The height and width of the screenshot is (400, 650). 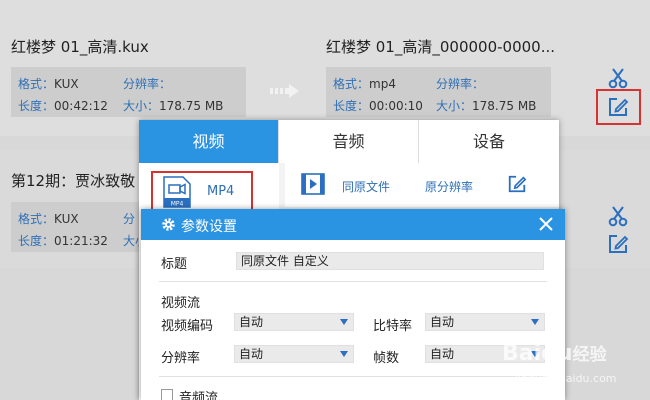 What do you see at coordinates (167, 394) in the screenshot?
I see `audio-stream-checkbox` at bounding box center [167, 394].